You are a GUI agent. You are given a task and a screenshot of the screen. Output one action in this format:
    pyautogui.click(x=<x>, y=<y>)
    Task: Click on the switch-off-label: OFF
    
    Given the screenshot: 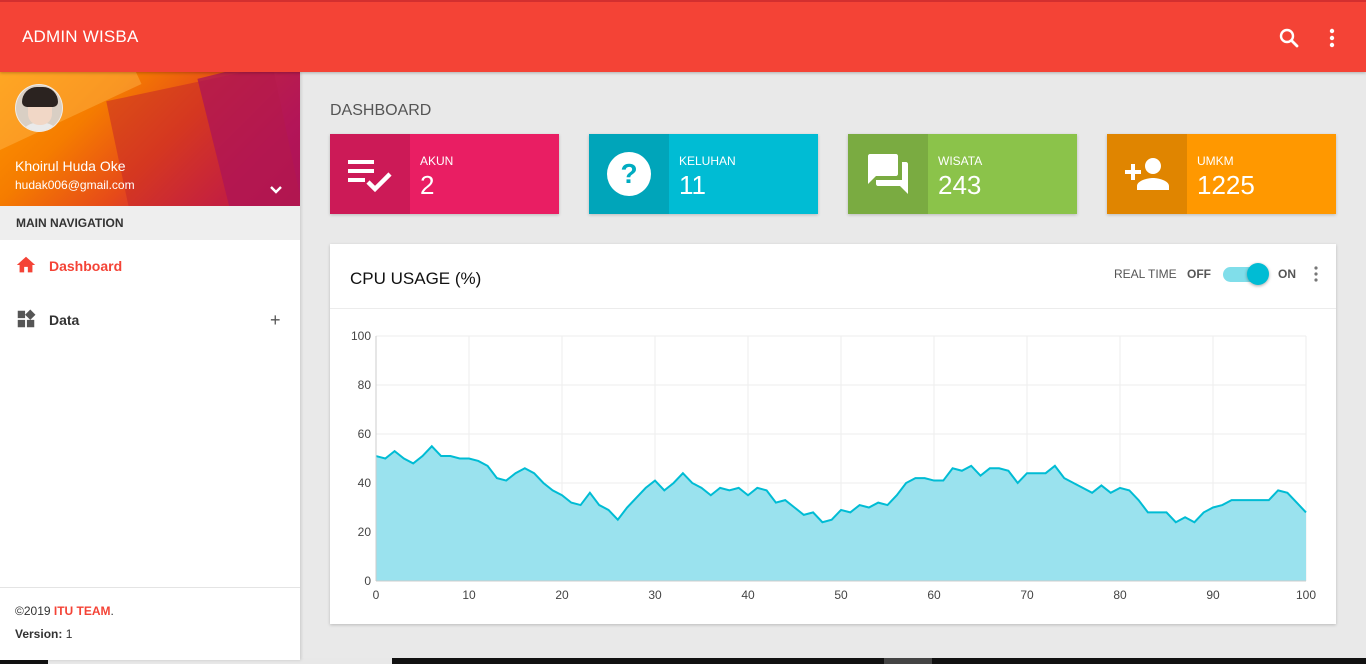 What is the action you would take?
    pyautogui.click(x=1199, y=274)
    